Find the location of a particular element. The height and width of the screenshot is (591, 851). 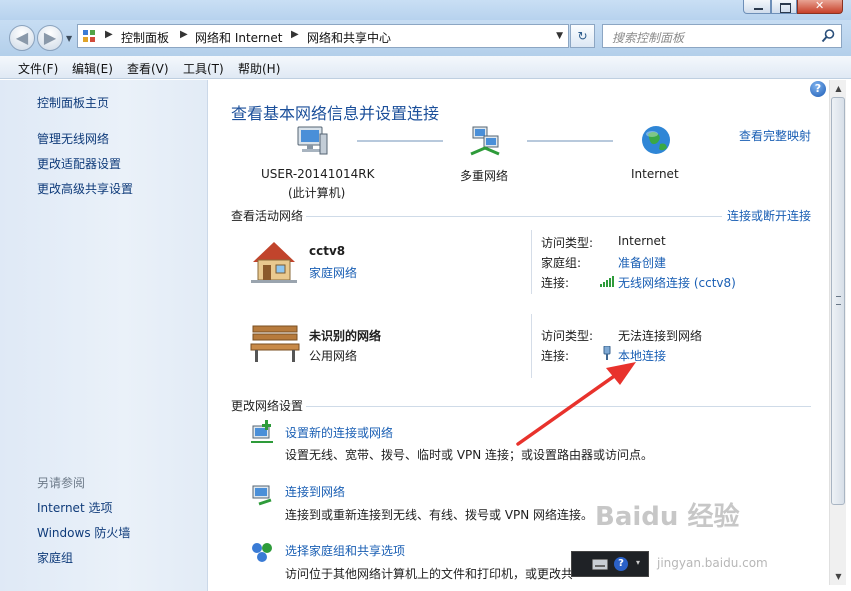

view-full-map-link: 查看完整映射 is located at coordinates (775, 135).